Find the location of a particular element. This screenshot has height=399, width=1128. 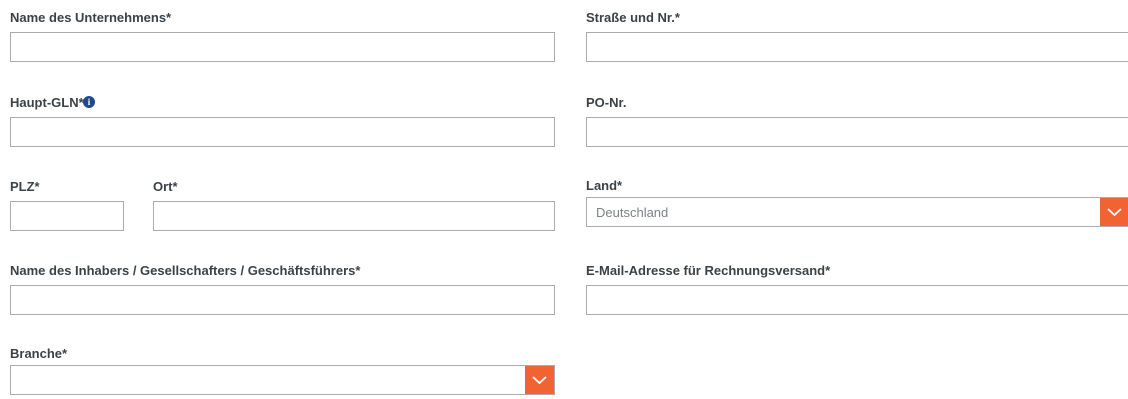

street-input is located at coordinates (857, 47).